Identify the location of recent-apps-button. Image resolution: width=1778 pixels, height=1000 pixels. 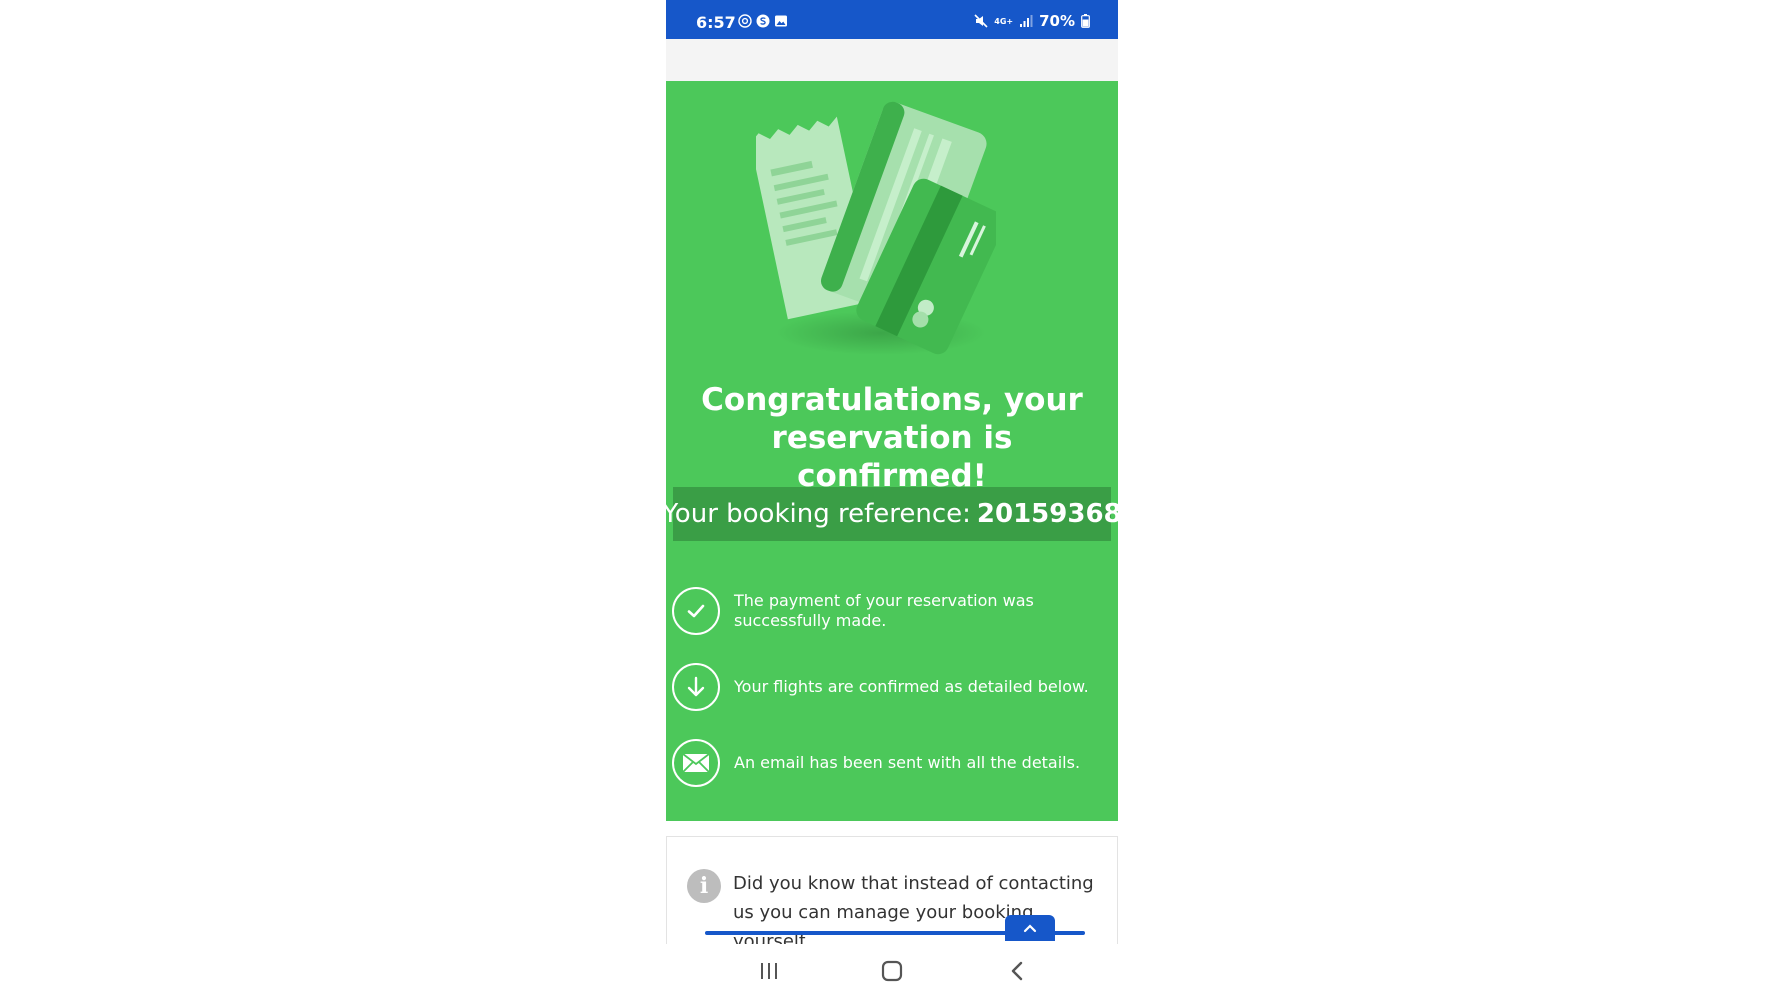
(769, 971).